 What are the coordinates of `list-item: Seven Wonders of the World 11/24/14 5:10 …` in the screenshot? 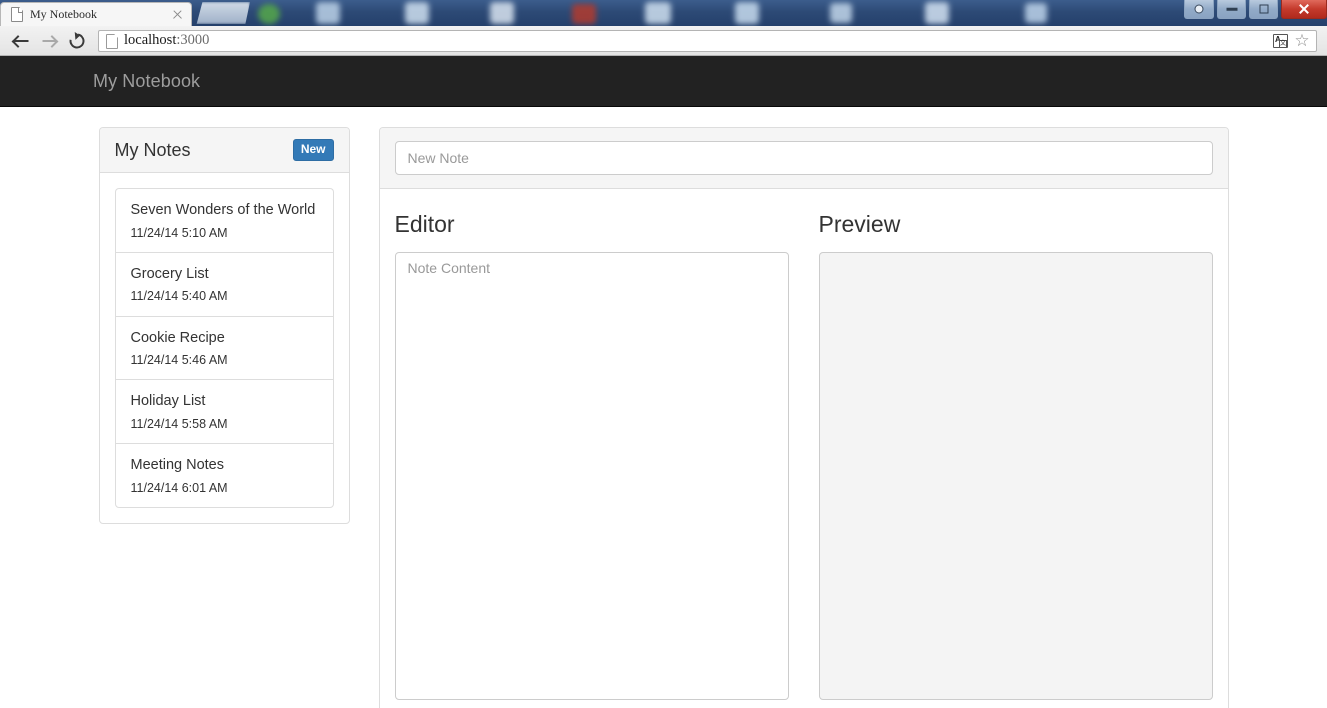 It's located at (224, 220).